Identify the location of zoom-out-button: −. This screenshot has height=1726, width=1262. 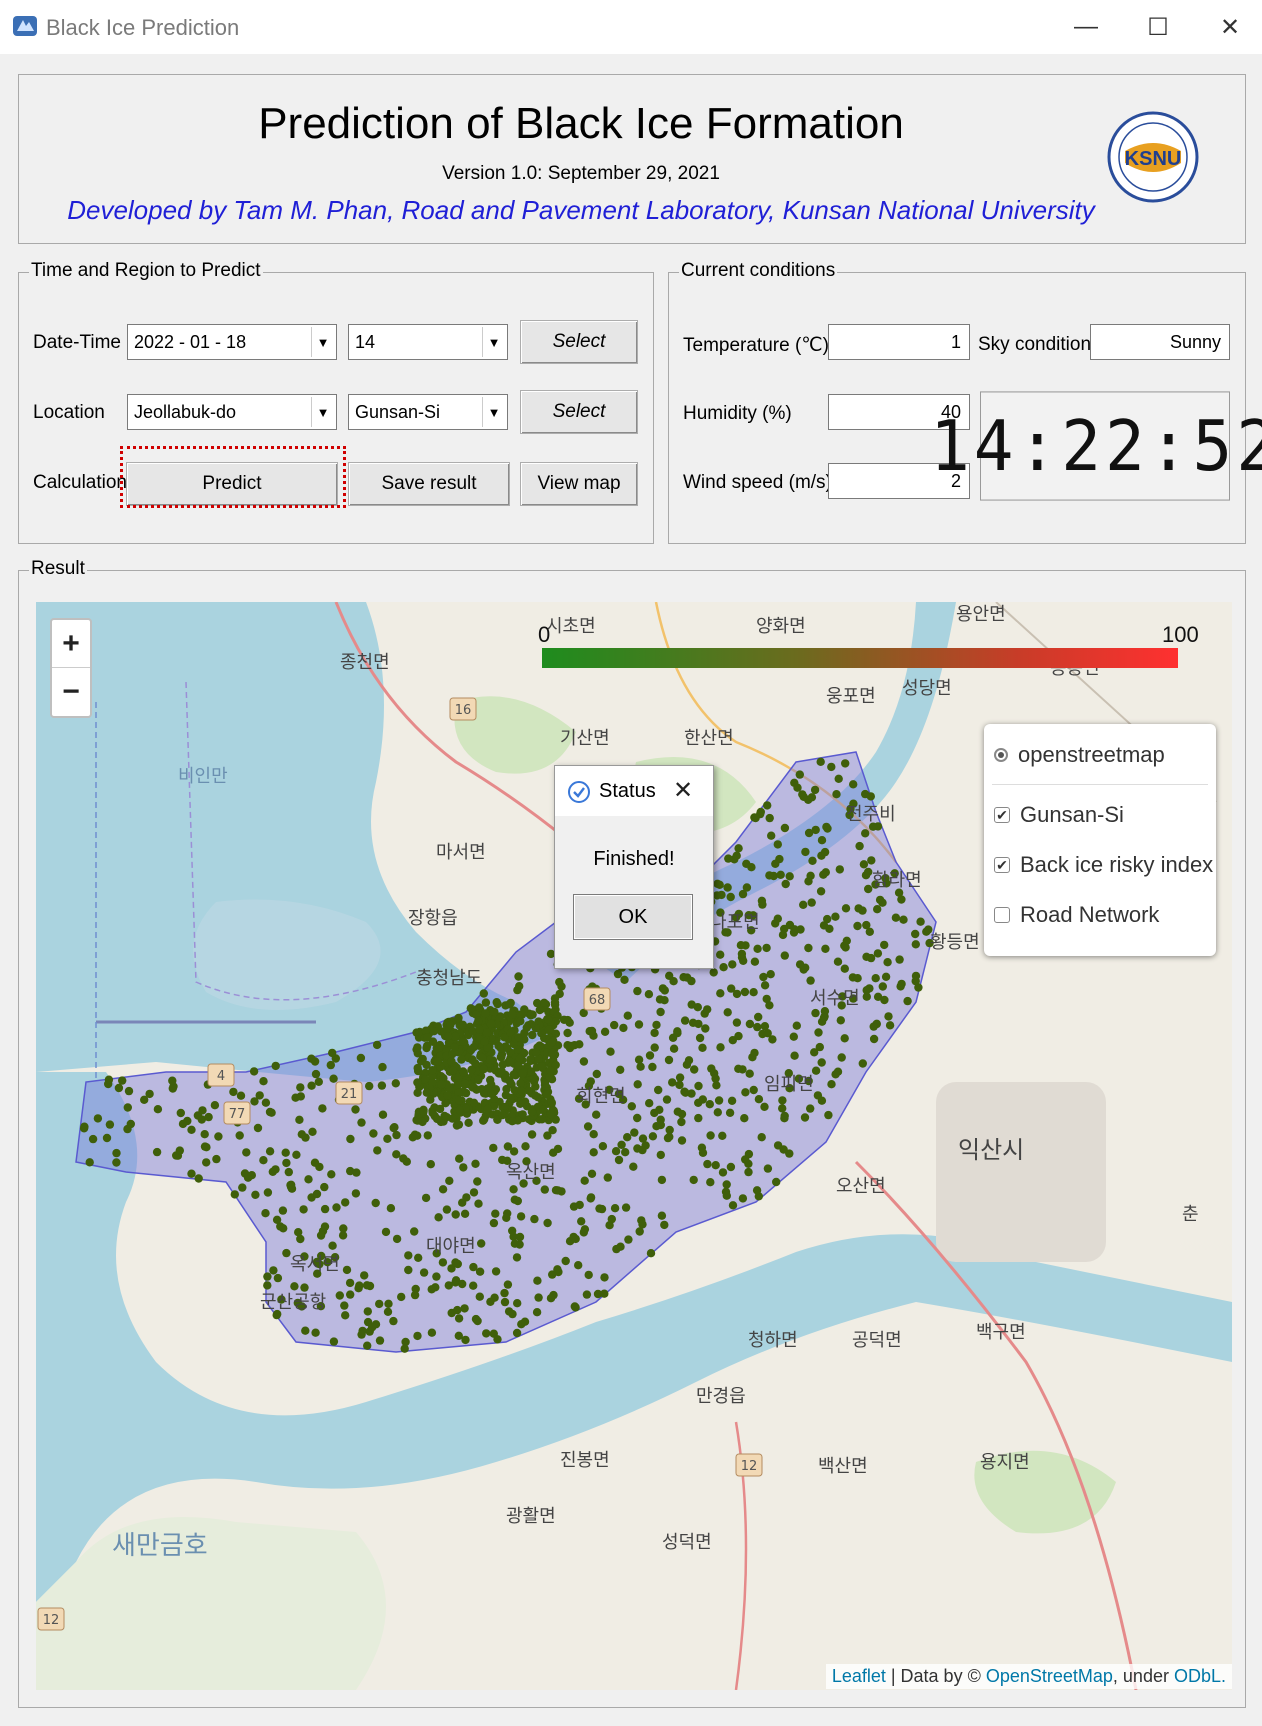
(71, 691).